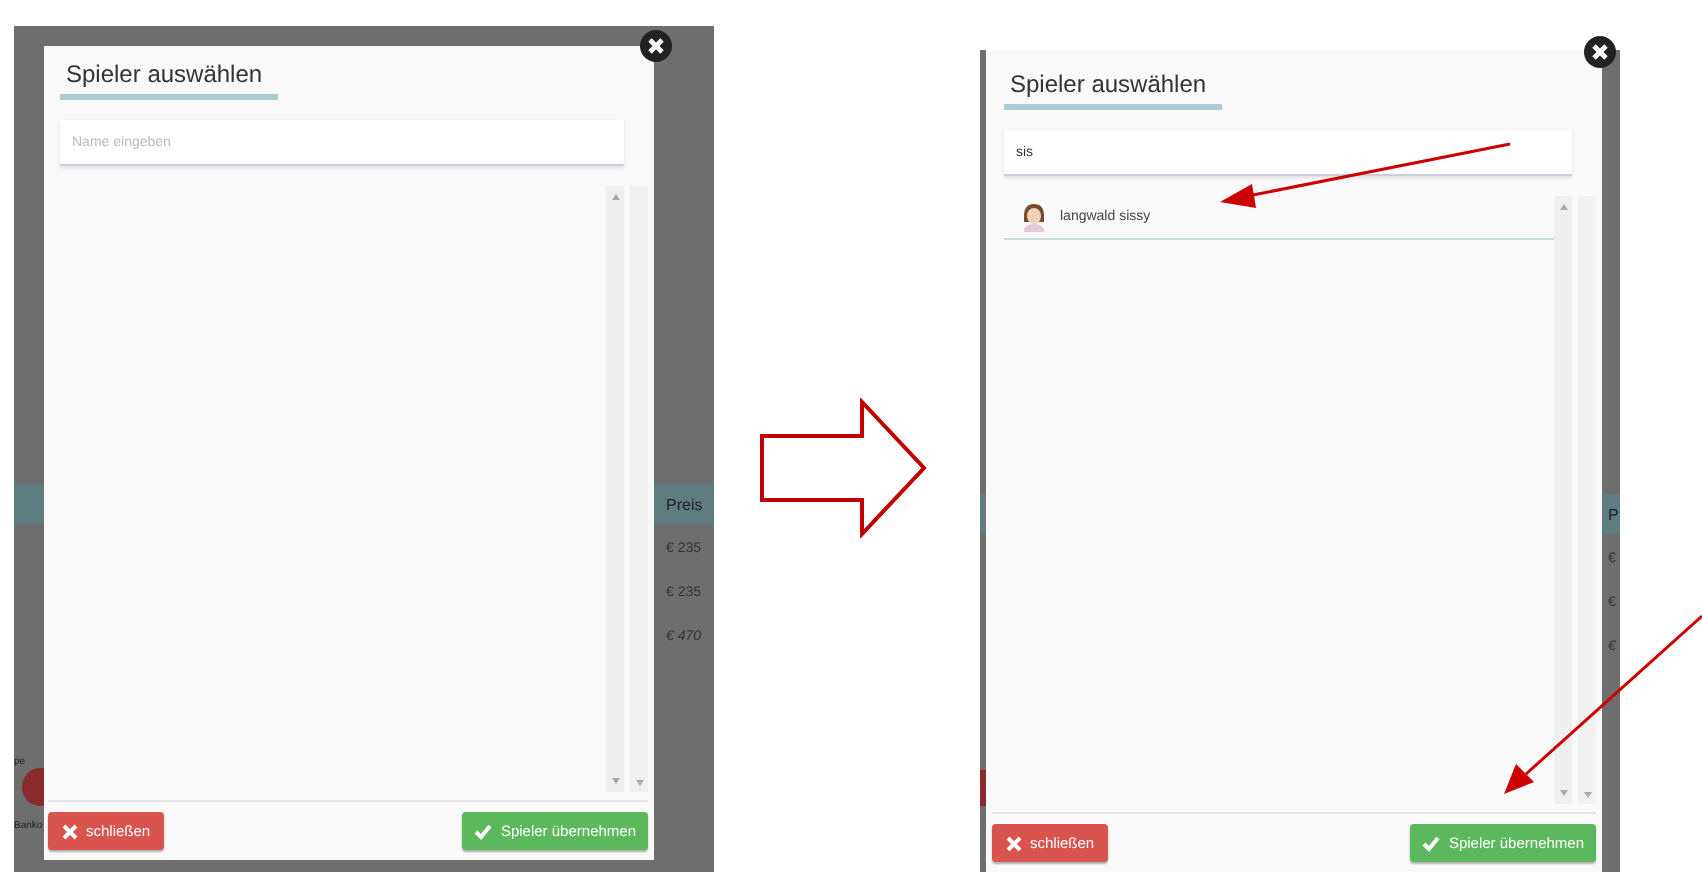 Image resolution: width=1702 pixels, height=872 pixels. I want to click on column-header: P, so click(1614, 514).